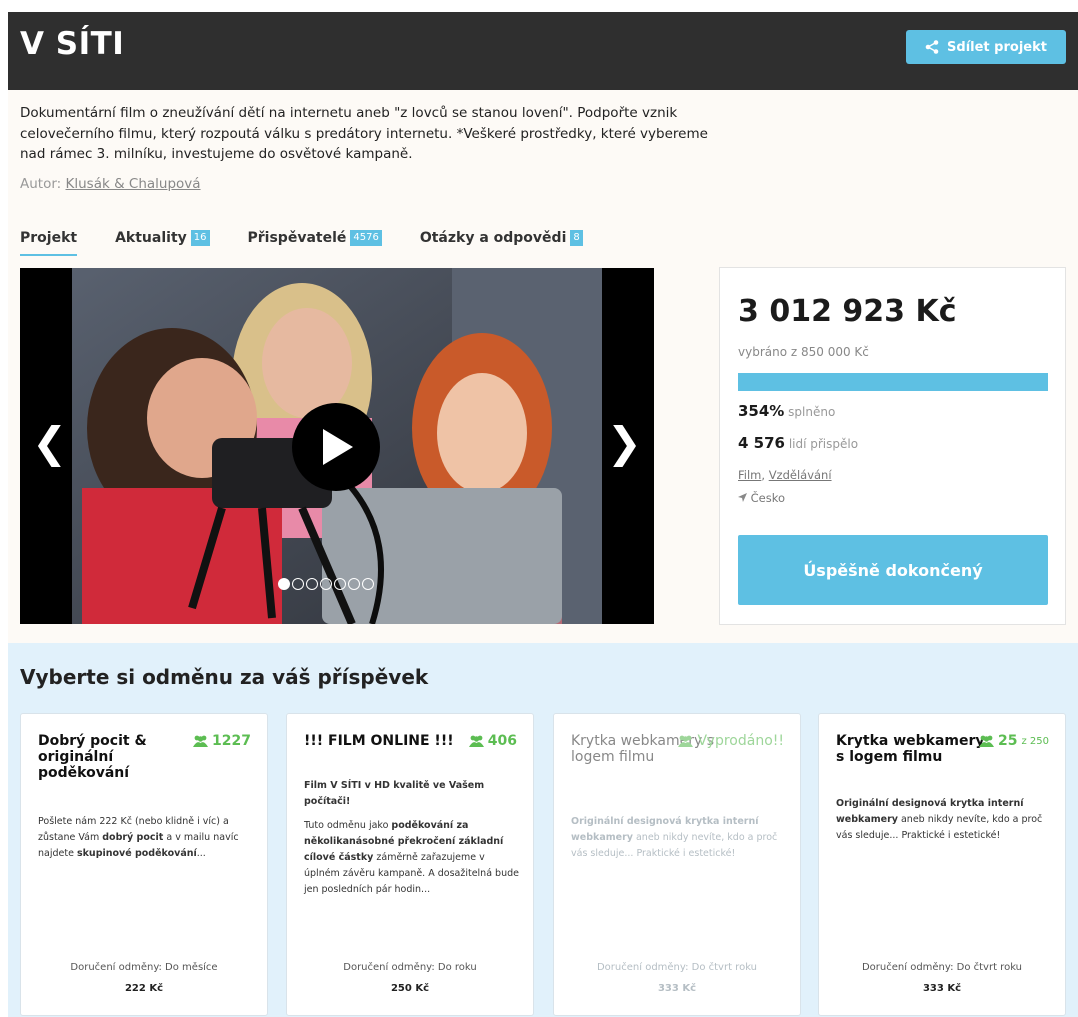  What do you see at coordinates (144, 967) in the screenshot?
I see `reward-delivery: Doručení odměny: Do měsíce` at bounding box center [144, 967].